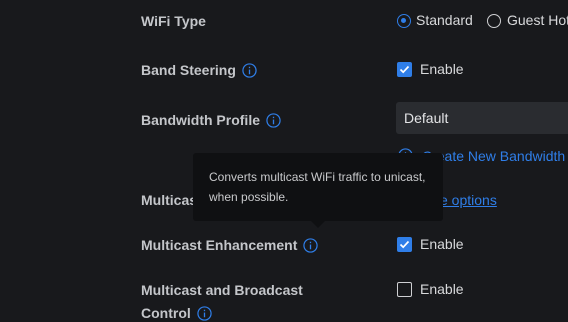 This screenshot has height=322, width=568. I want to click on bandwidth-profile-row-label: Bandwidth Profile, so click(211, 120).